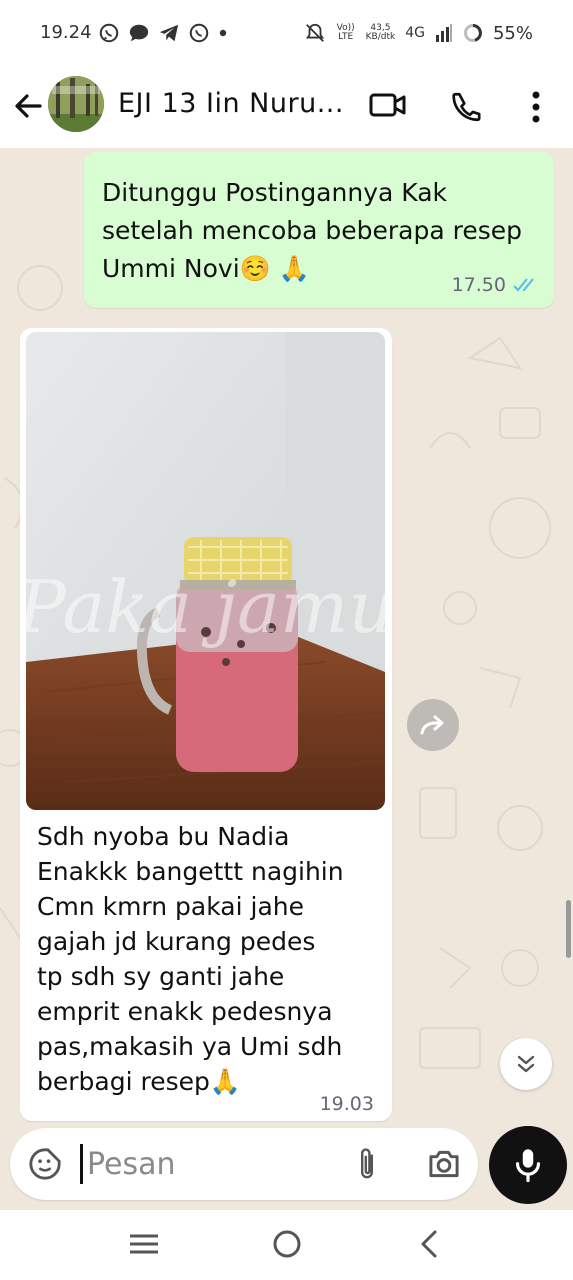 The height and width of the screenshot is (1280, 573). I want to click on notification-icons, so click(163, 33).